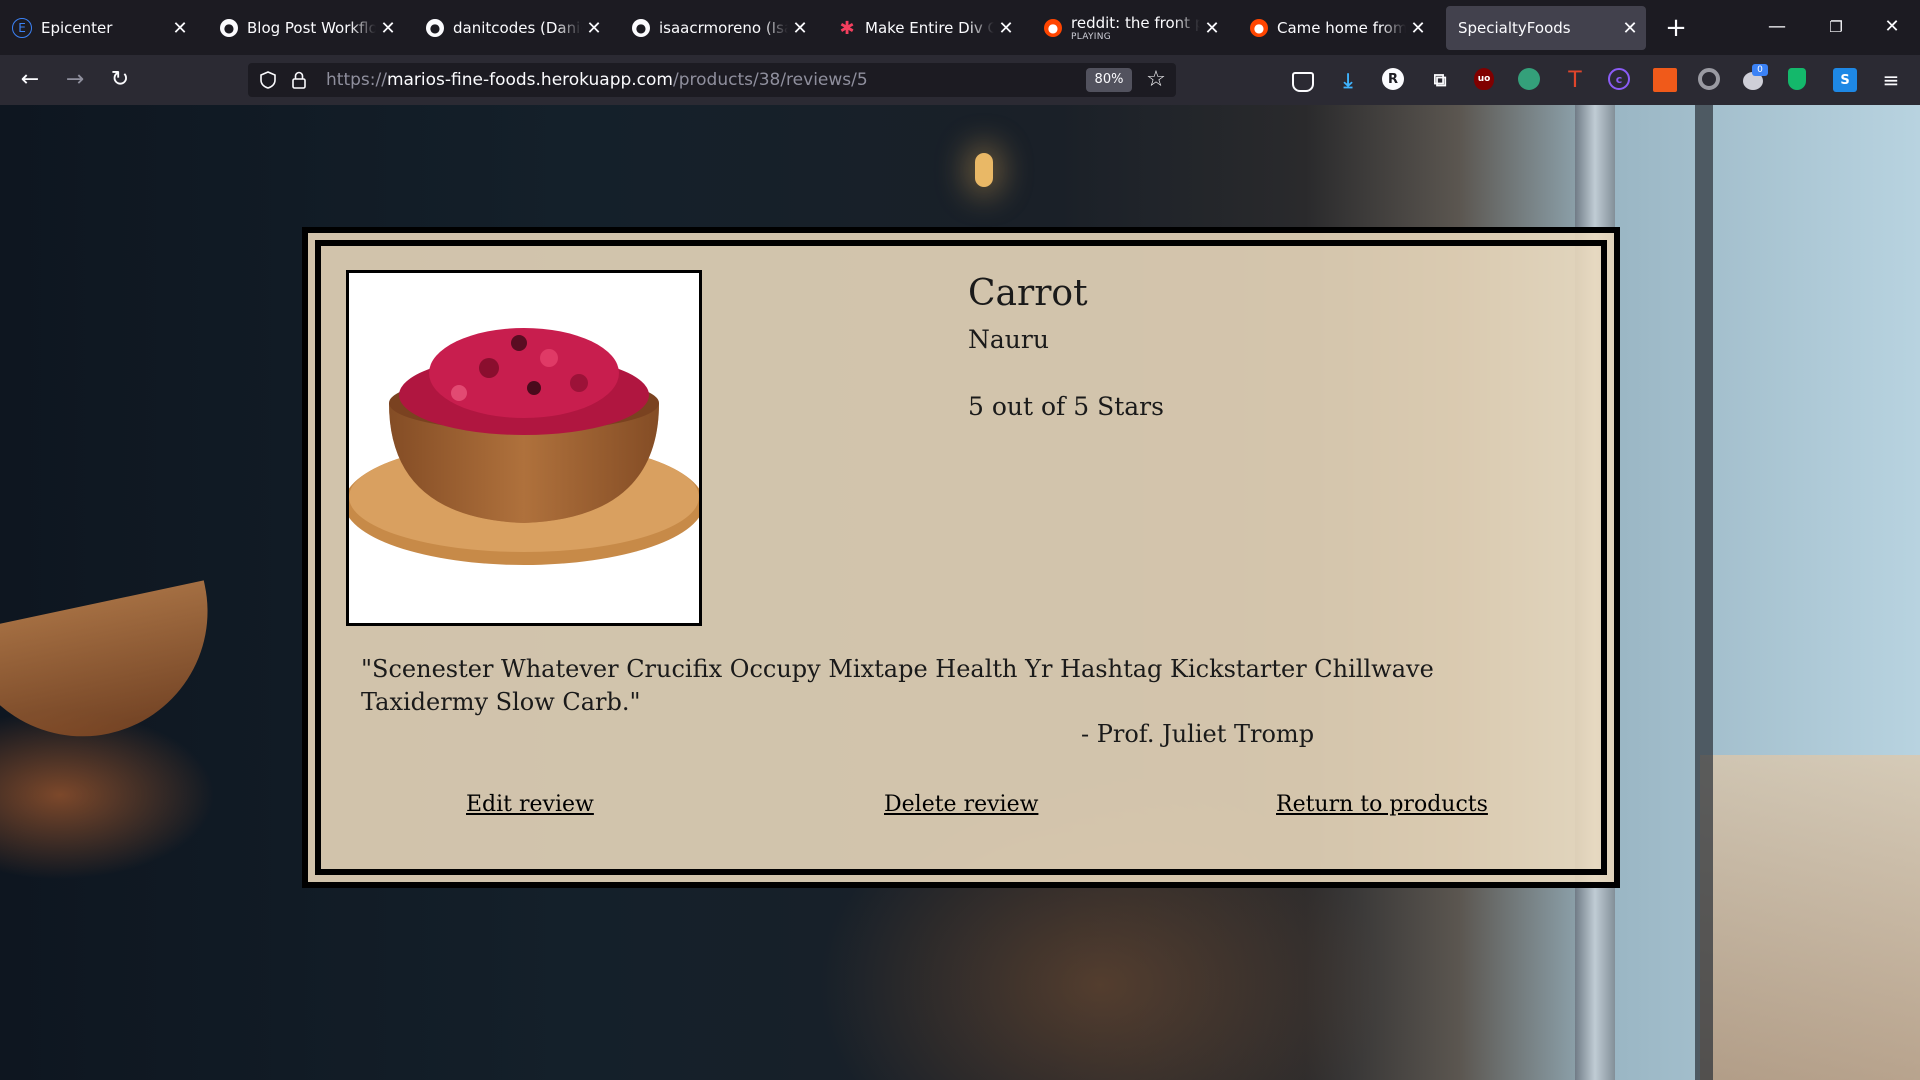  I want to click on background-bulb, so click(984, 170).